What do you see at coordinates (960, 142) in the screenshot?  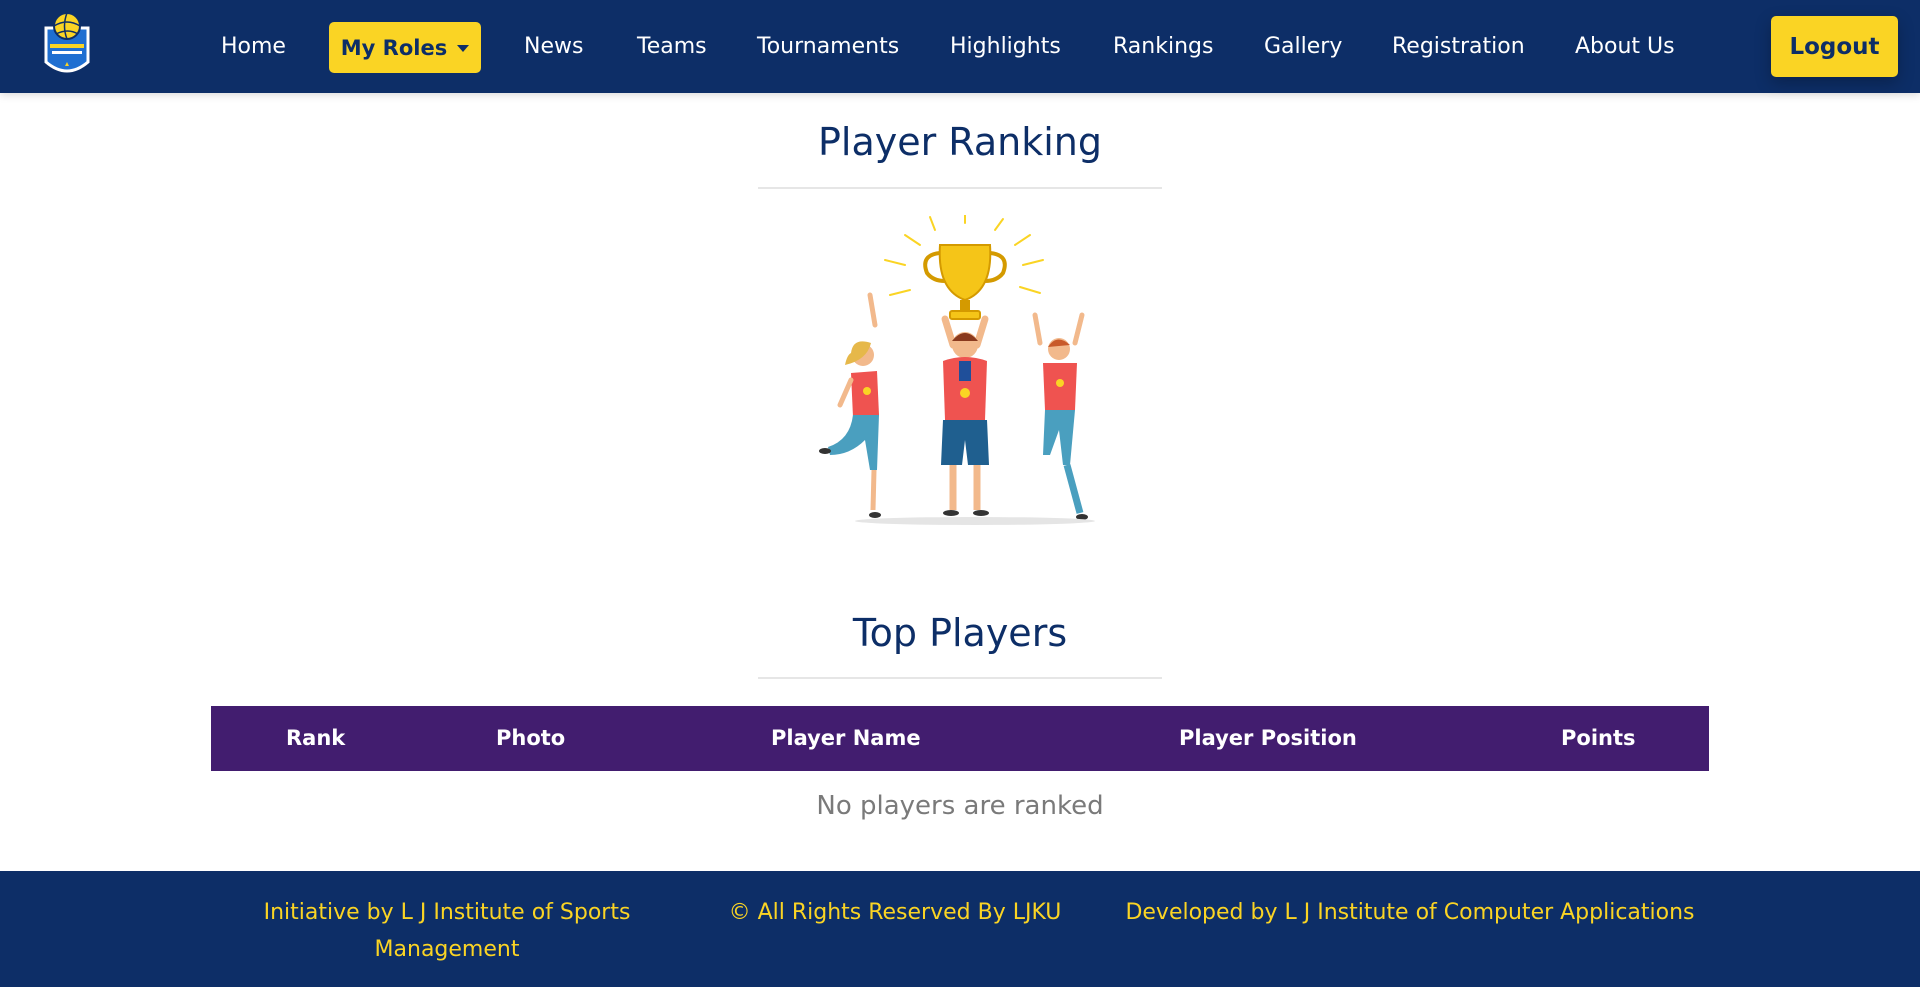 I see `page-title: Player Ranking` at bounding box center [960, 142].